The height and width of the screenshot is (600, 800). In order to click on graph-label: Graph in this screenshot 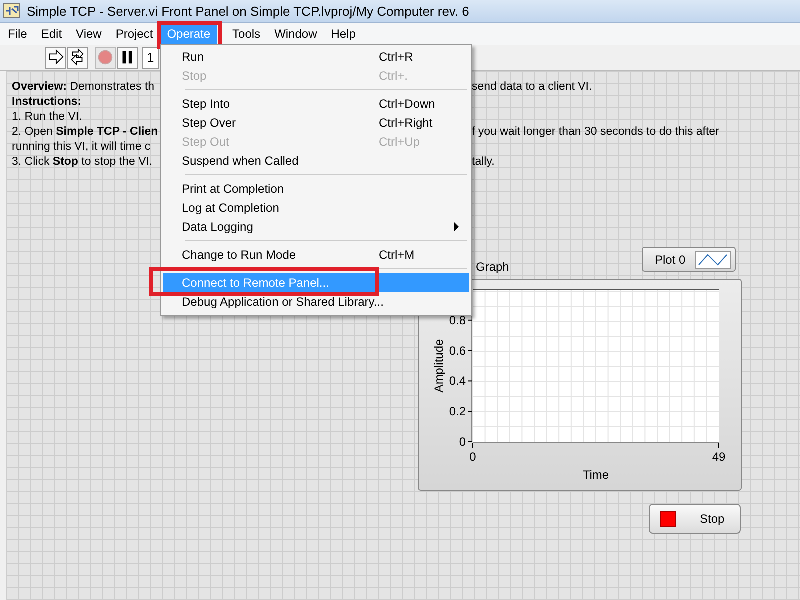, I will do `click(493, 267)`.